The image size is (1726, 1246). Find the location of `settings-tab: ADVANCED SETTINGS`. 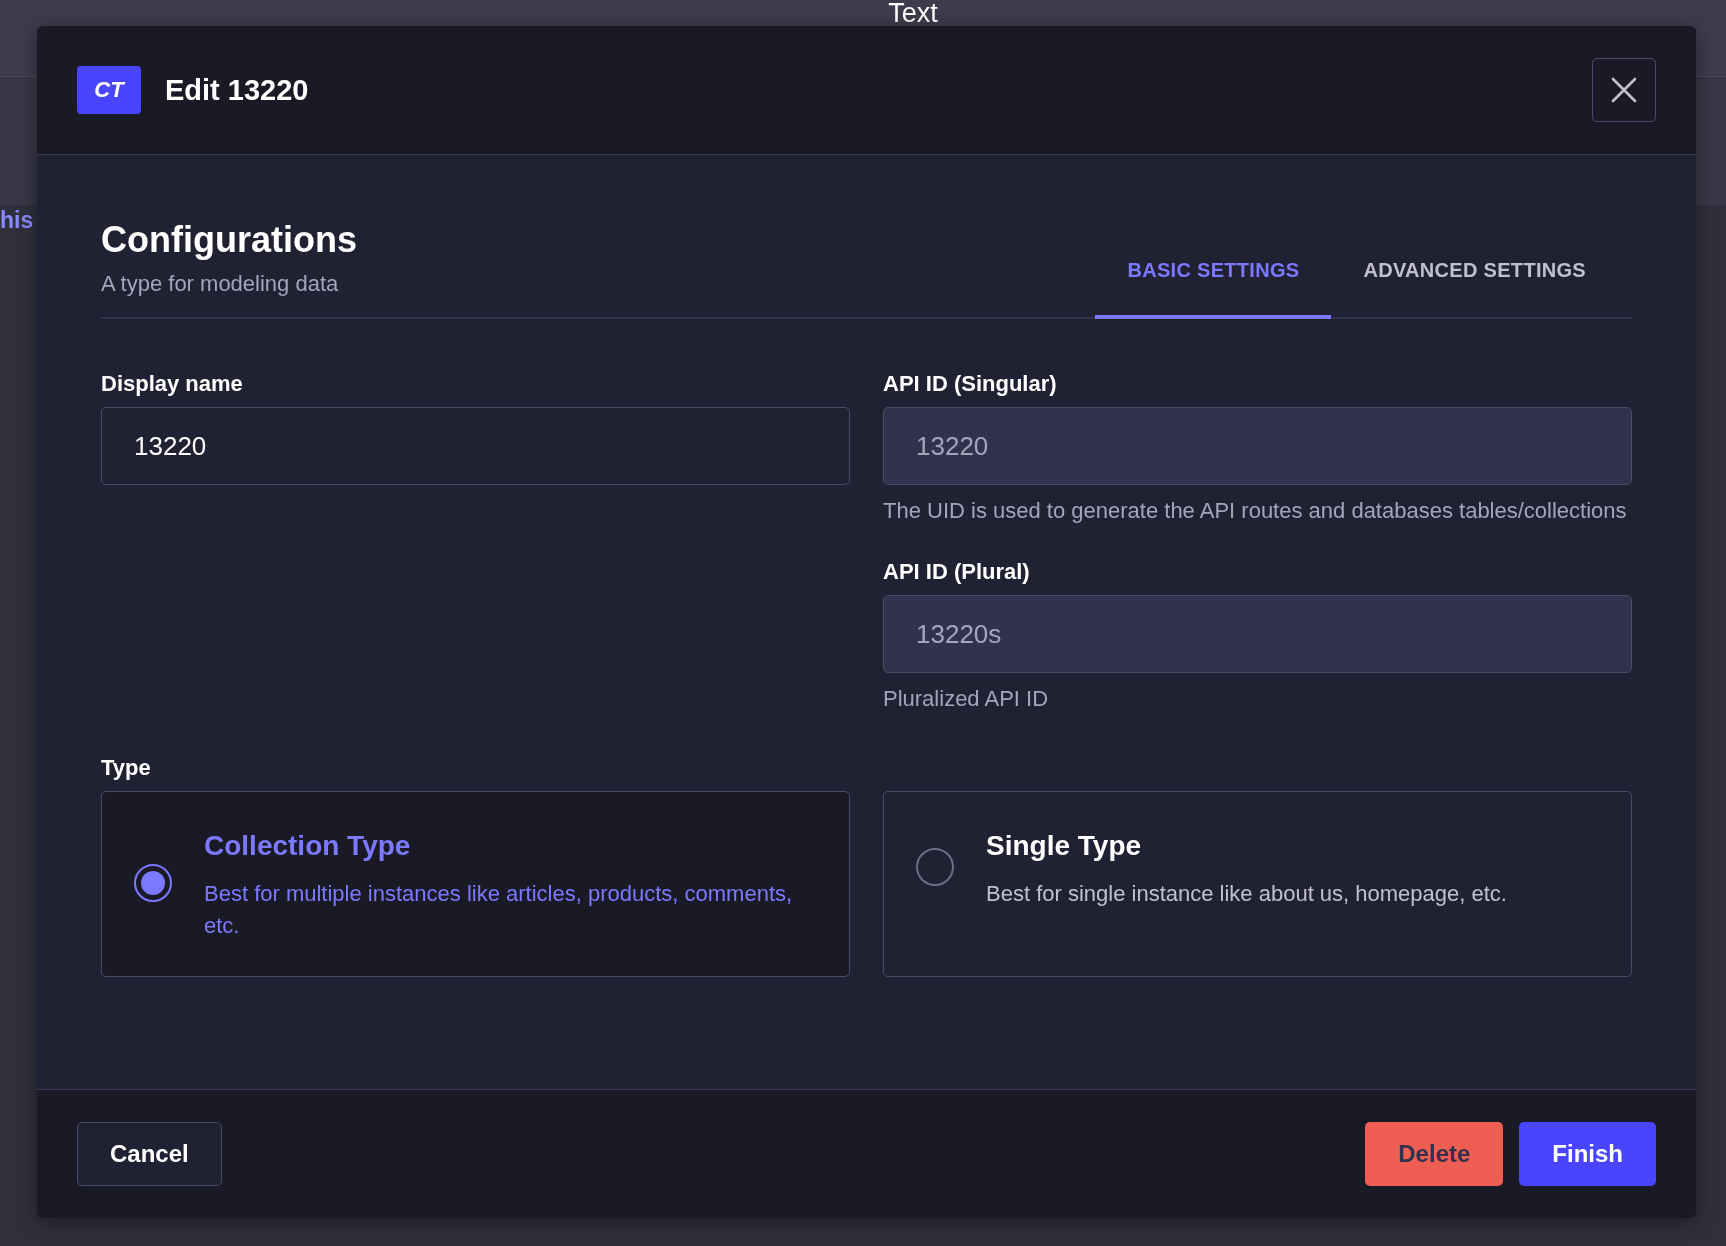

settings-tab: ADVANCED SETTINGS is located at coordinates (1474, 284).